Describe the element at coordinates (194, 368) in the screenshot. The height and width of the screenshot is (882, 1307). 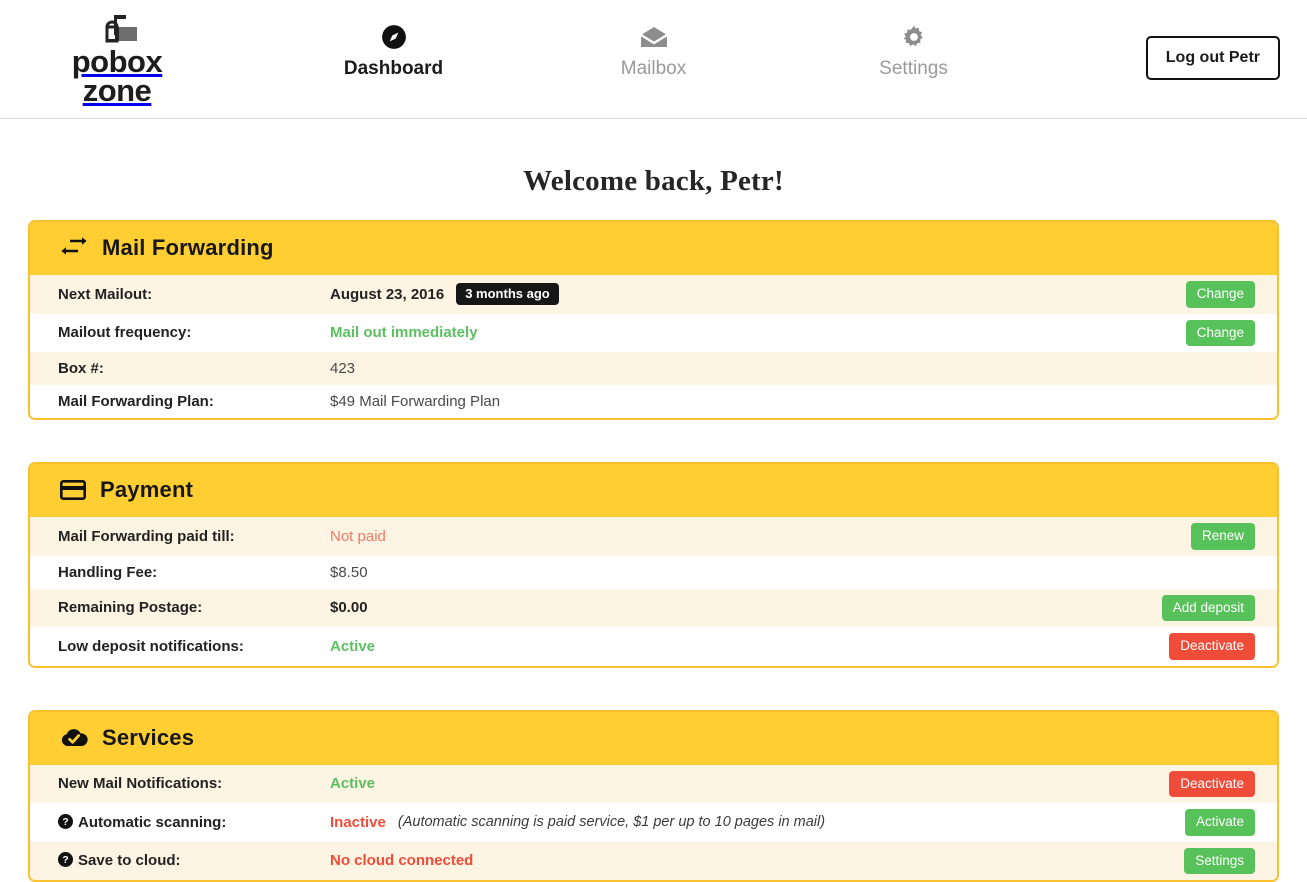
I see `row-label: Box #:` at that location.